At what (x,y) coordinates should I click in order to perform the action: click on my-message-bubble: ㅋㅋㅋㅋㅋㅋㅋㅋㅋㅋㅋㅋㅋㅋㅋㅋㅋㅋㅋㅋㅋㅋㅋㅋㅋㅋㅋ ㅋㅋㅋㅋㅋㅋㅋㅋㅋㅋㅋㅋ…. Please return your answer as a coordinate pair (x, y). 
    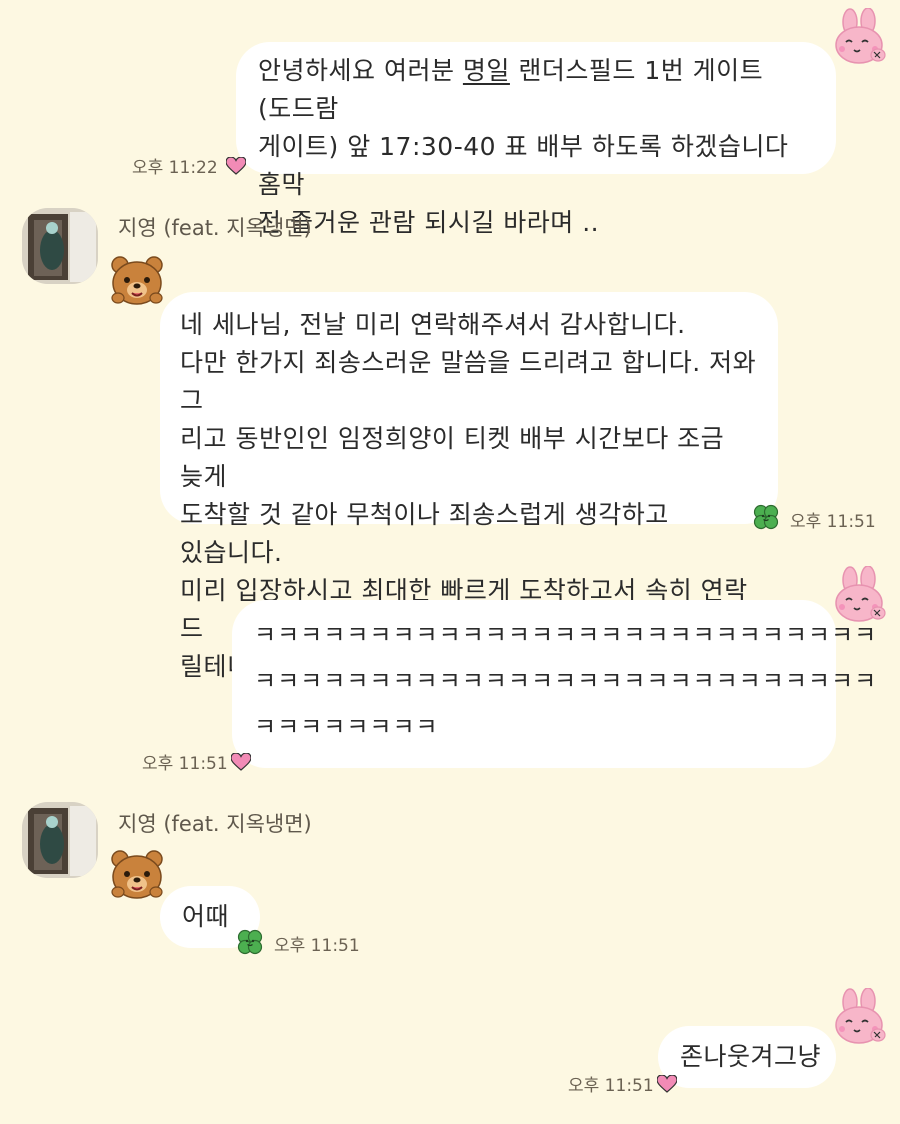
    Looking at the image, I should click on (554, 684).